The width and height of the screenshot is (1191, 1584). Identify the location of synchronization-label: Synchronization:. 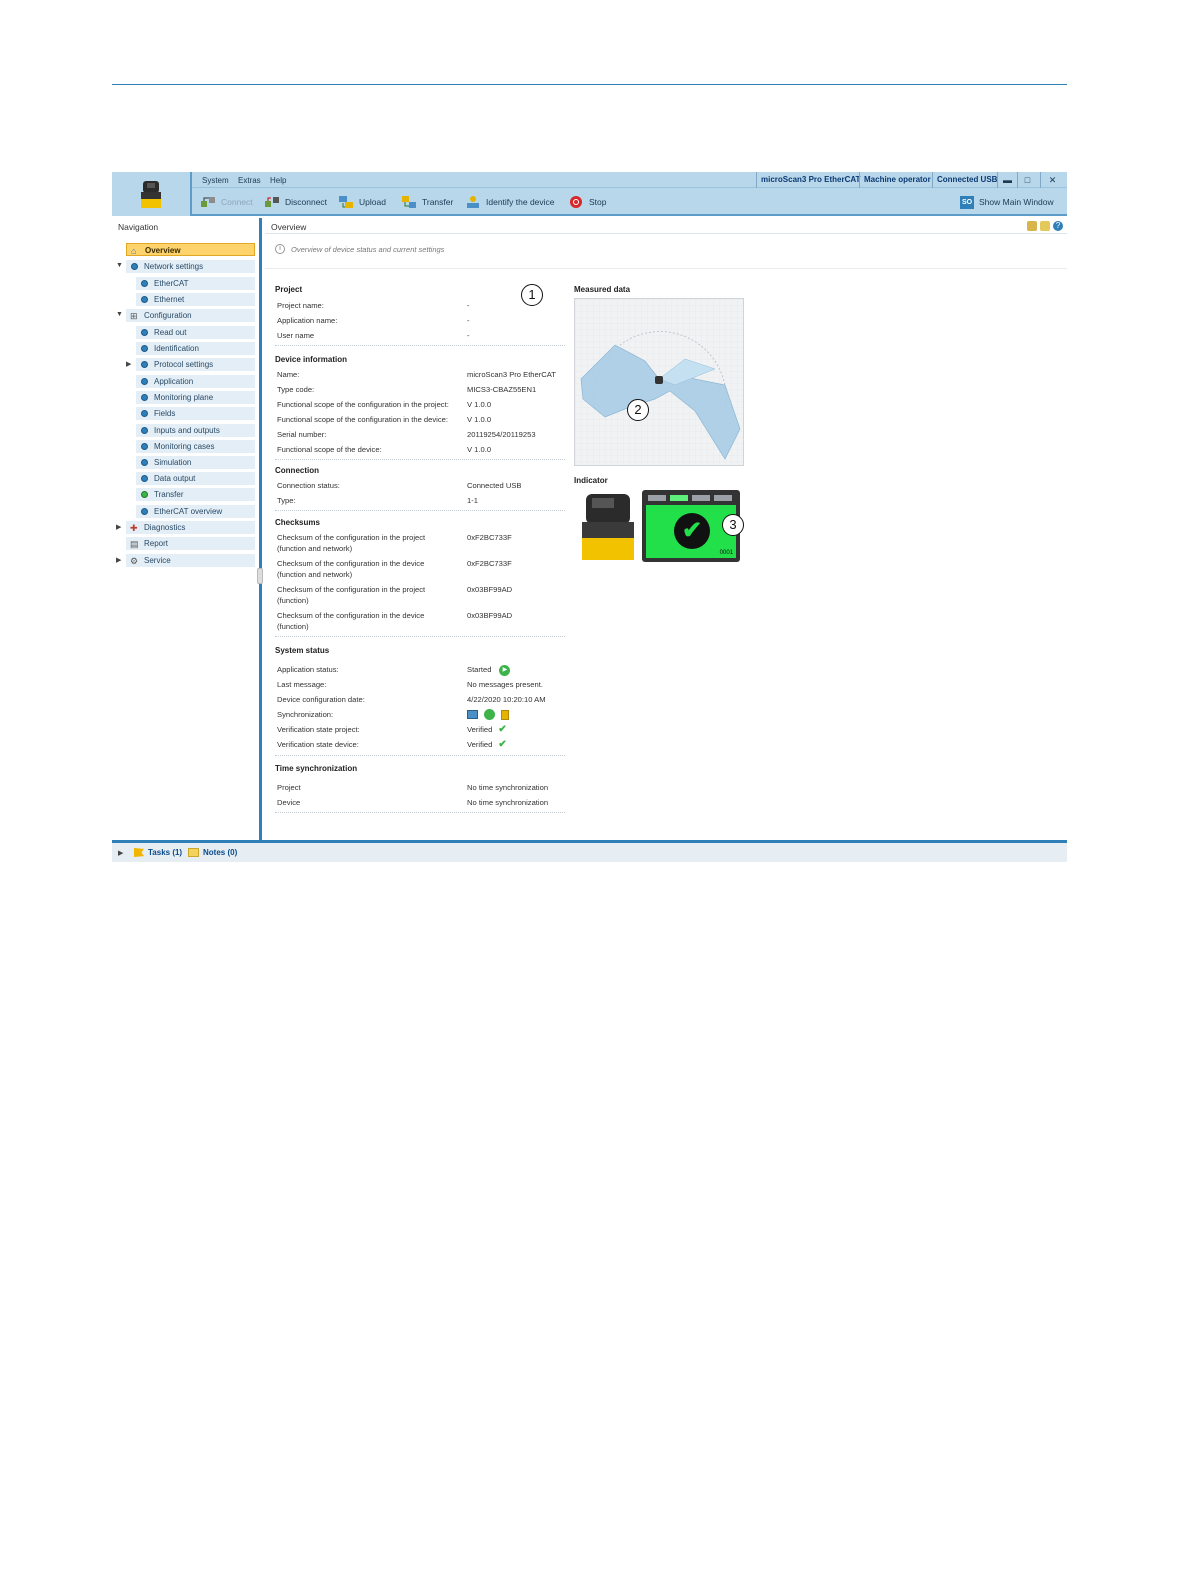
(305, 714).